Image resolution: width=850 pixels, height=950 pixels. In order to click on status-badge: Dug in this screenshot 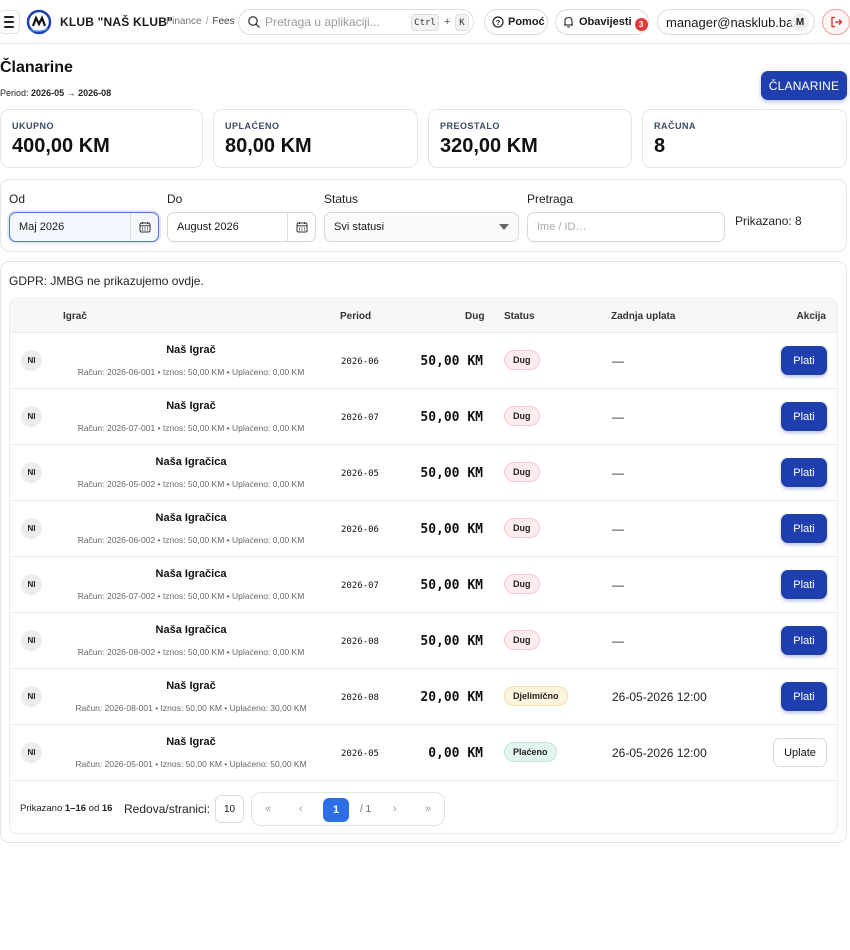, I will do `click(522, 472)`.